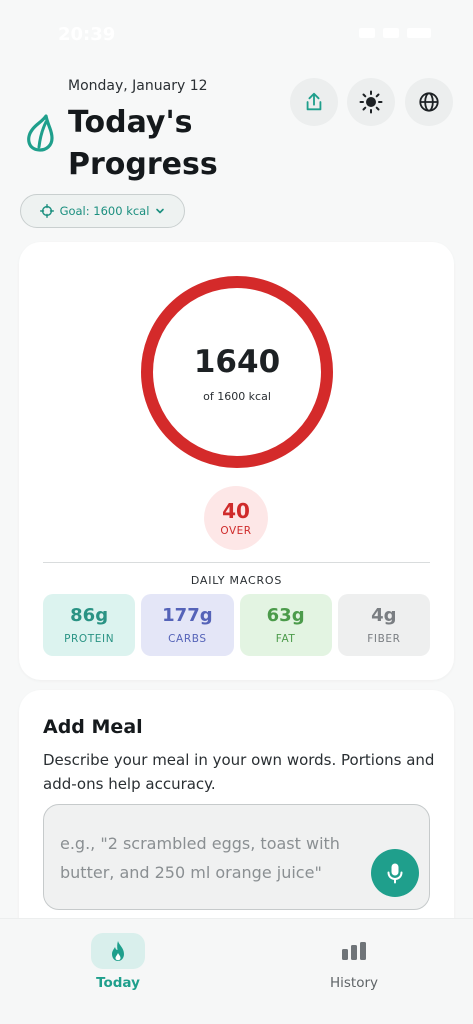  Describe the element at coordinates (236, 562) in the screenshot. I see `divider` at that location.